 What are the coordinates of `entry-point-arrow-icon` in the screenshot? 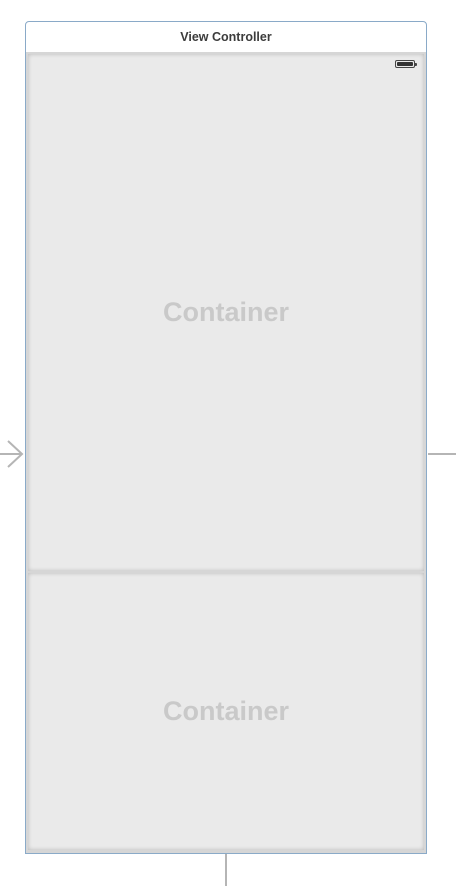 It's located at (13, 454).